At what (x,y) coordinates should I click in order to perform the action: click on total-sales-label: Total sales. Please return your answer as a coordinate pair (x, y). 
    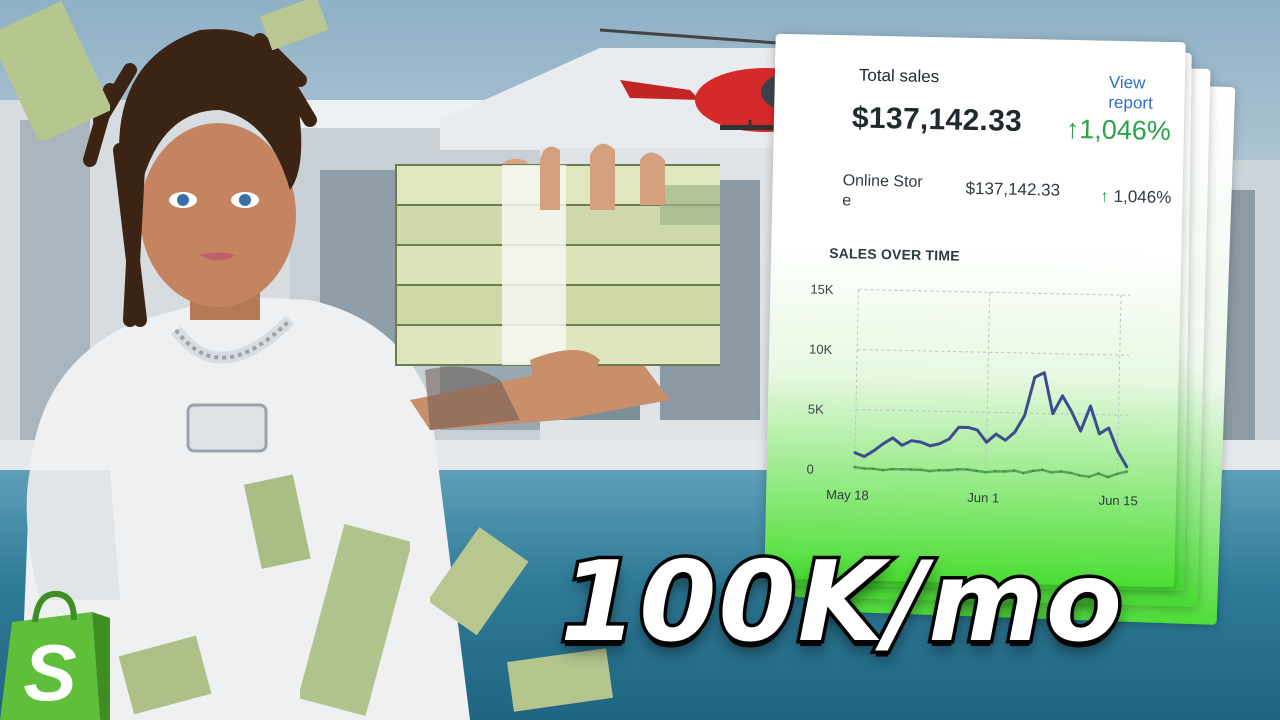
    Looking at the image, I should click on (899, 76).